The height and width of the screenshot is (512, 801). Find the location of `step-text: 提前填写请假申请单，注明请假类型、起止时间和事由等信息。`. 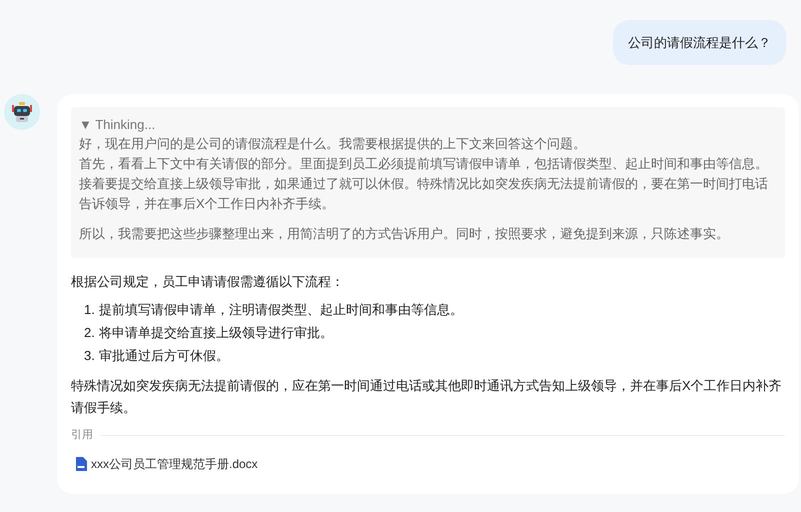

step-text: 提前填写请假申请单，注明请假类型、起止时间和事由等信息。 is located at coordinates (280, 310).